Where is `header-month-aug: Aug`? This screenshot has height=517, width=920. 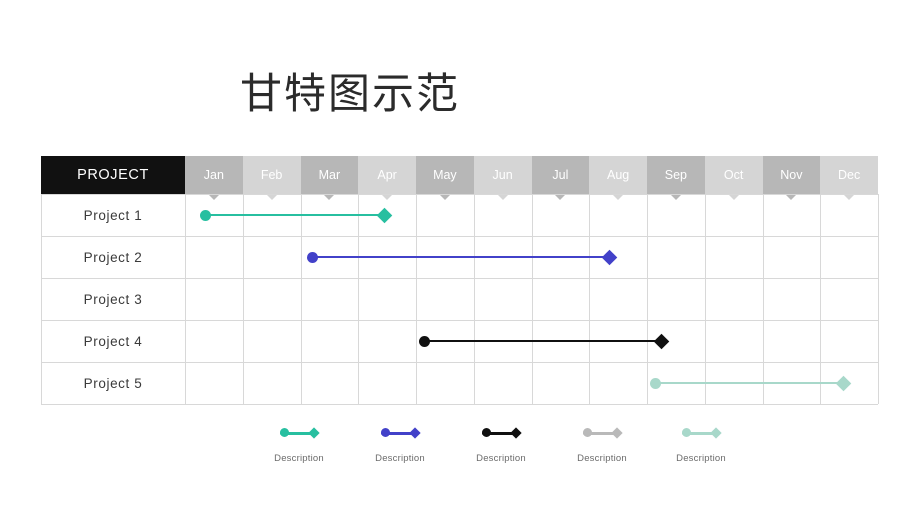
header-month-aug: Aug is located at coordinates (618, 175).